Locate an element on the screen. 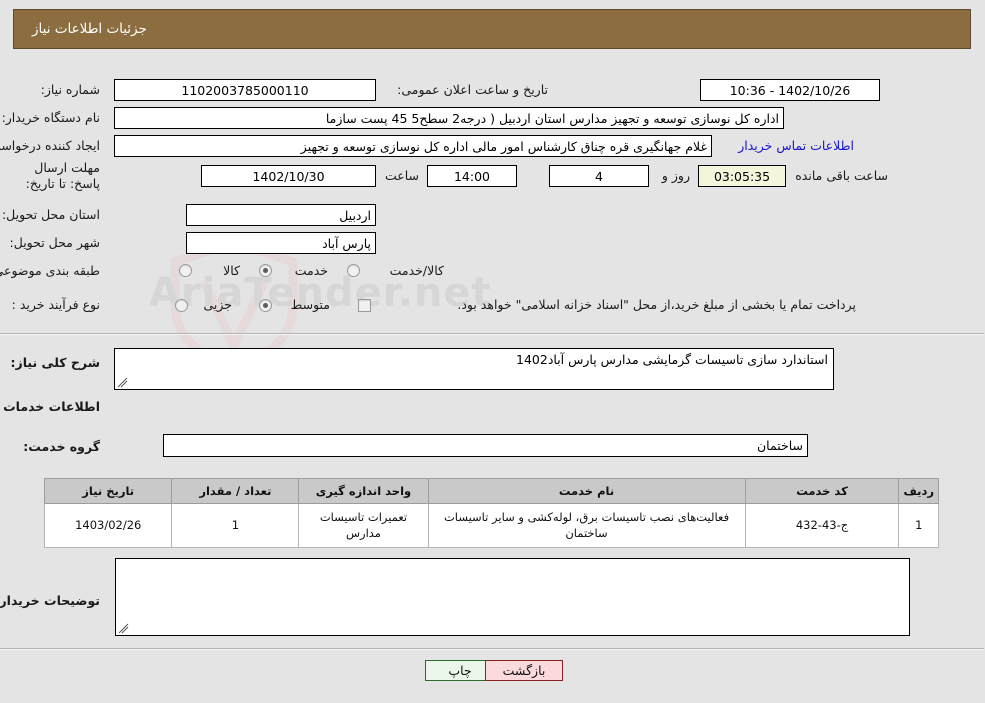 This screenshot has width=985, height=703. creator-label: ایجاد کننده درخواست: is located at coordinates (50, 145).